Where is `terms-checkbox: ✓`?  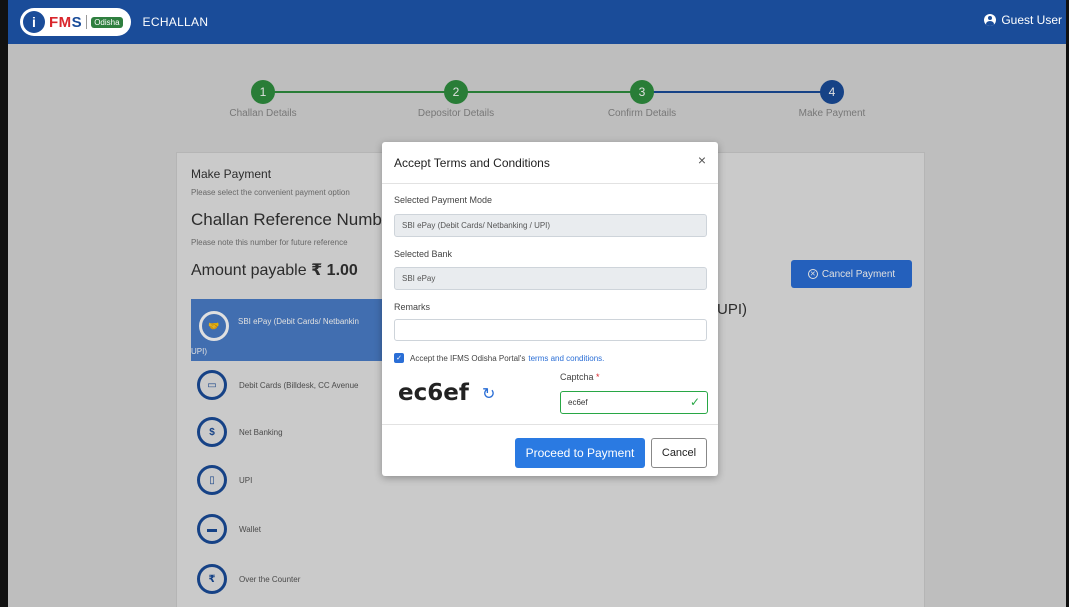 terms-checkbox: ✓ is located at coordinates (399, 358).